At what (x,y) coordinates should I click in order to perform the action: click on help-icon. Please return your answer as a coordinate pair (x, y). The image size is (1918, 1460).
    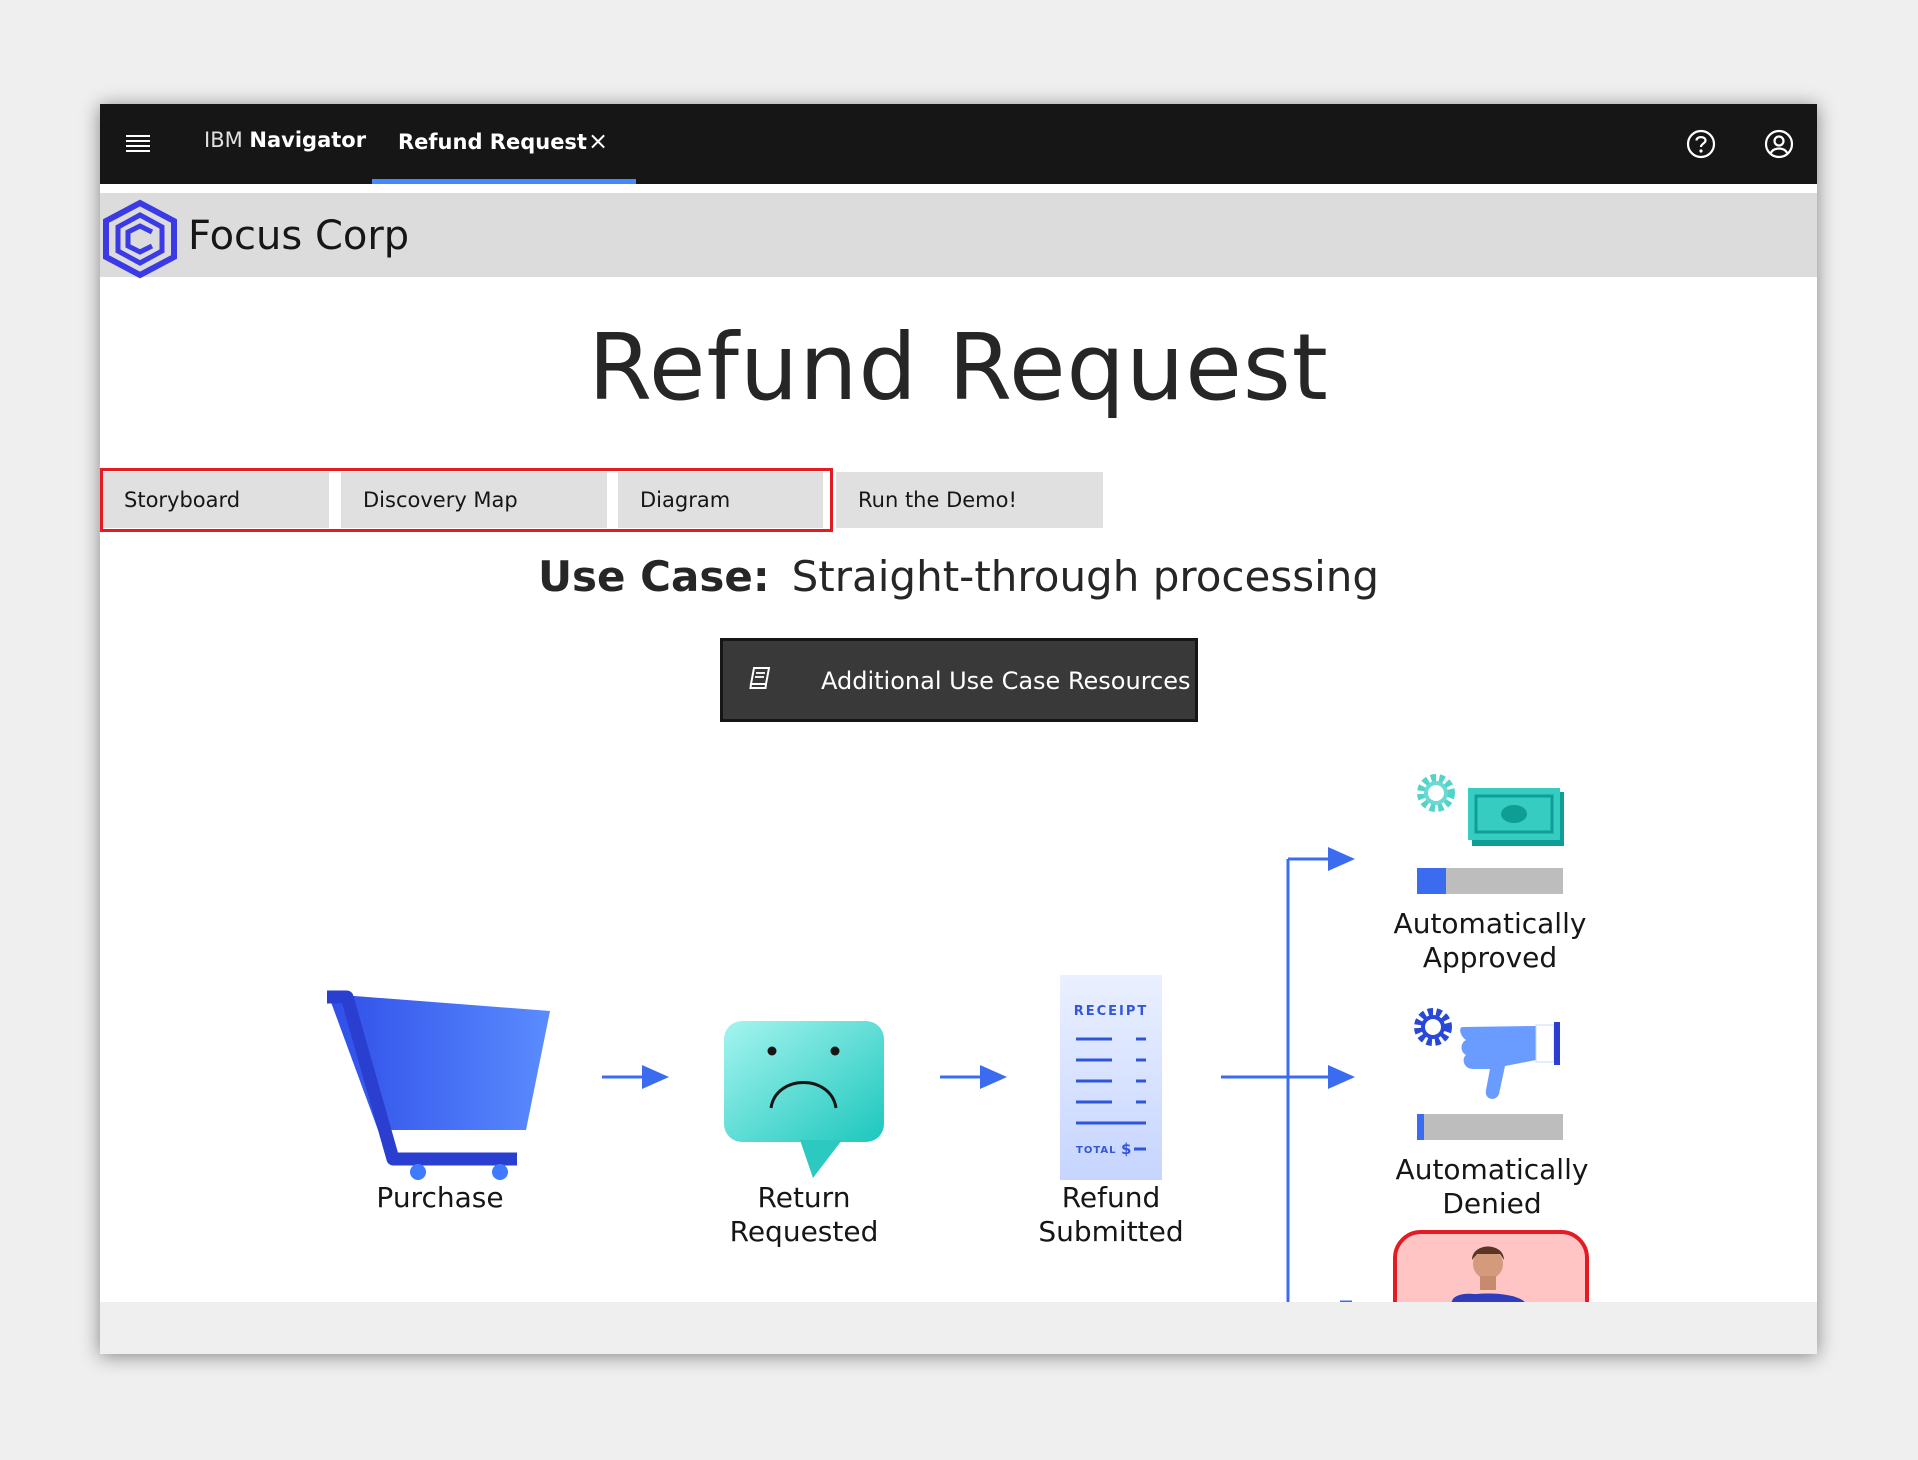
    Looking at the image, I should click on (1701, 144).